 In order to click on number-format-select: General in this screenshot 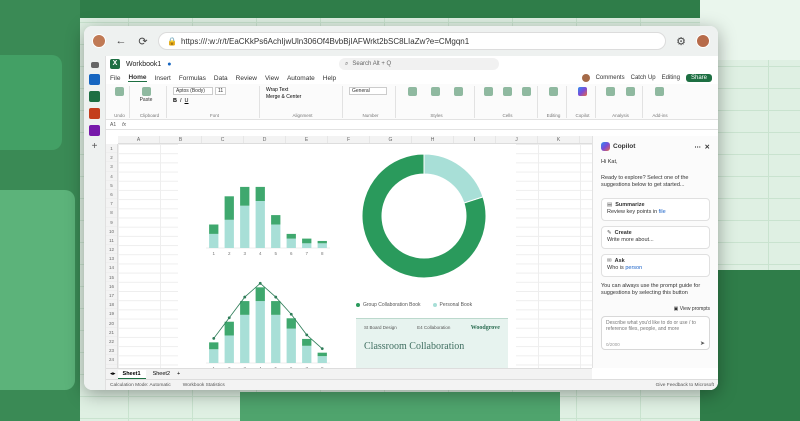, I will do `click(368, 91)`.